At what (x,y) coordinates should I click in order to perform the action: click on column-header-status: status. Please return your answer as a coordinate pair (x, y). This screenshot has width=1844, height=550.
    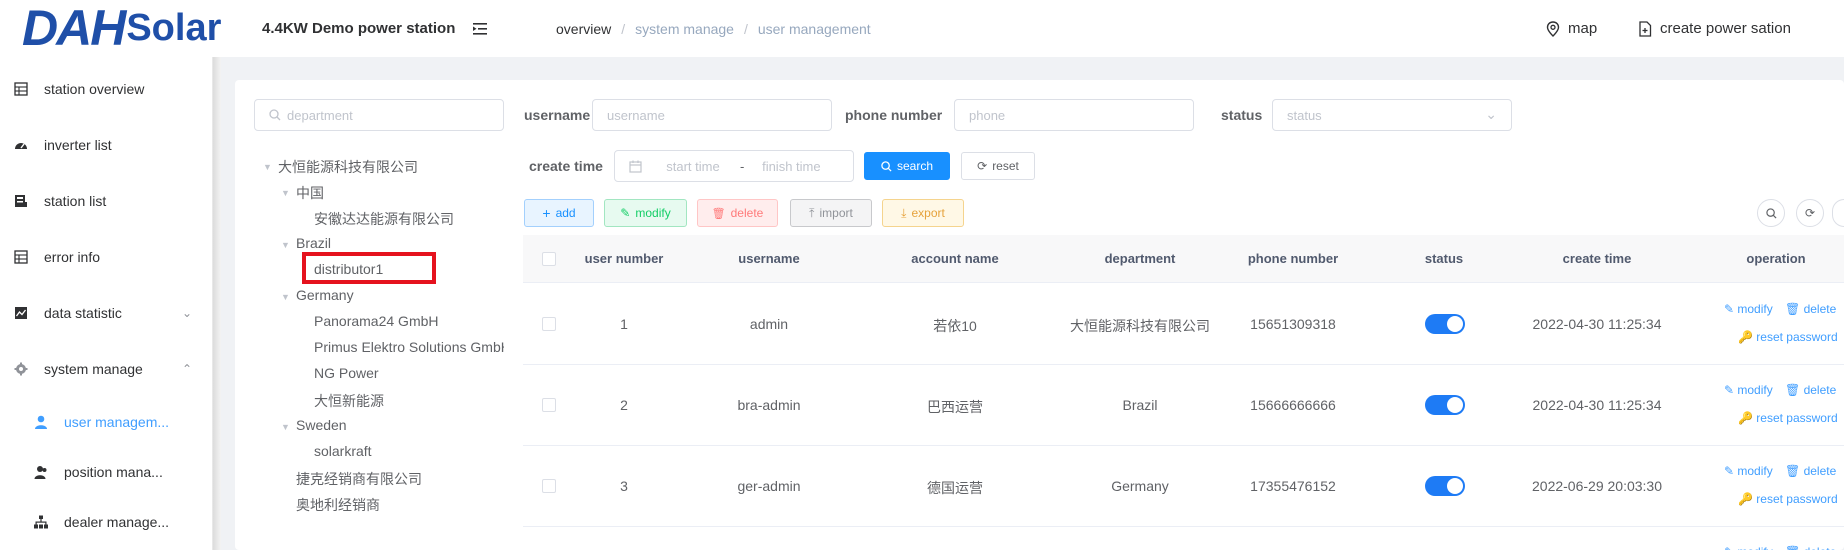
    Looking at the image, I should click on (1444, 258).